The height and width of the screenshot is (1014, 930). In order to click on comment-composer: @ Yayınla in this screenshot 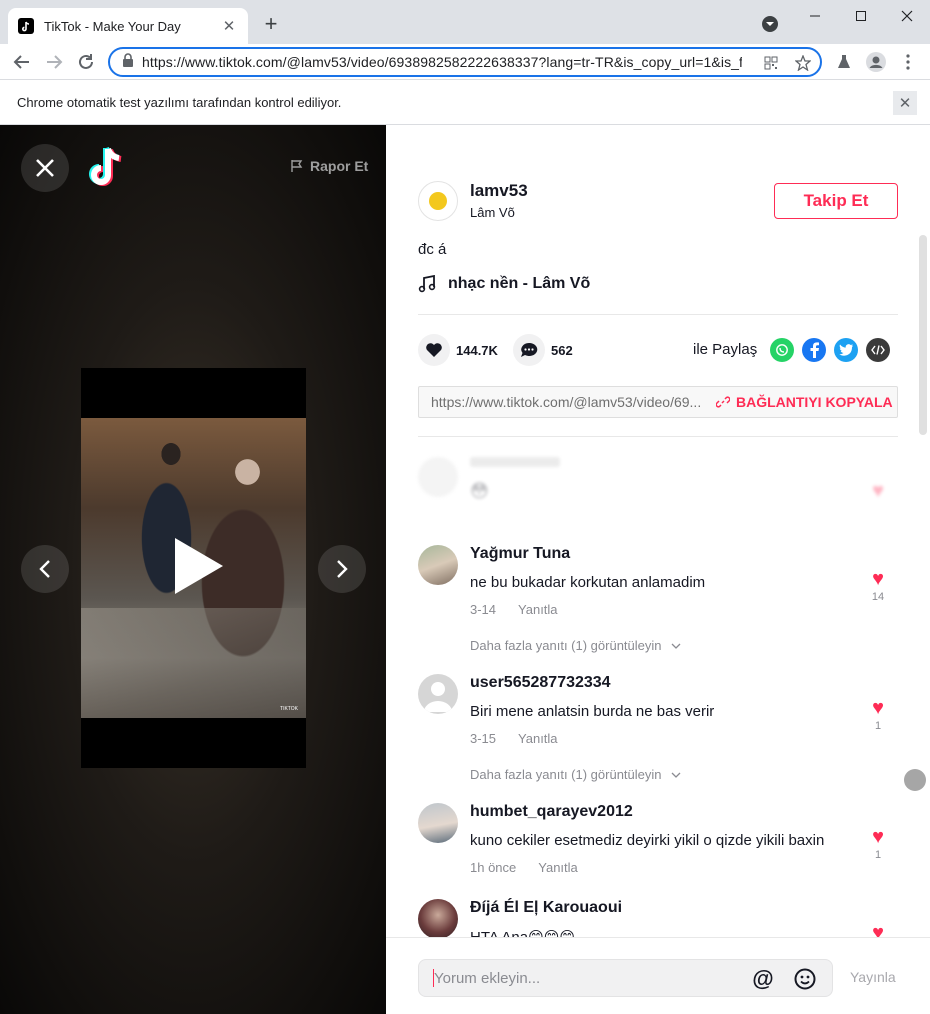, I will do `click(658, 975)`.